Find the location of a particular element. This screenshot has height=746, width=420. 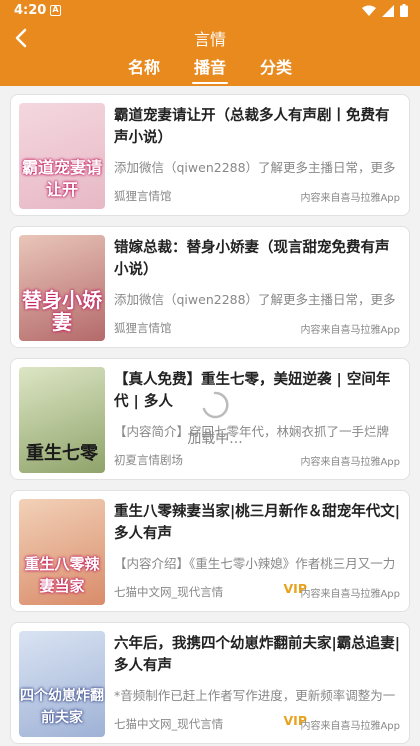

book-cover: 重生七零 is located at coordinates (62, 420).